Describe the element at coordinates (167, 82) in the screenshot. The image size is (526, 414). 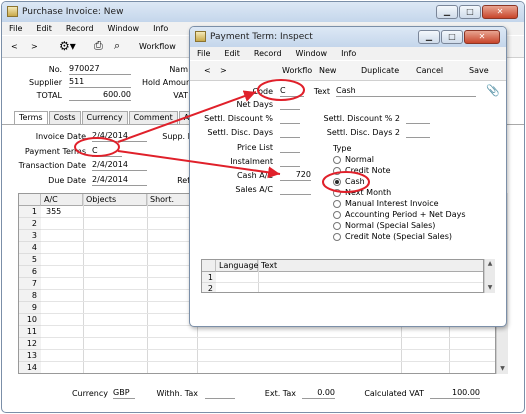
I see `hold-amount-label: Hold Amoun` at that location.